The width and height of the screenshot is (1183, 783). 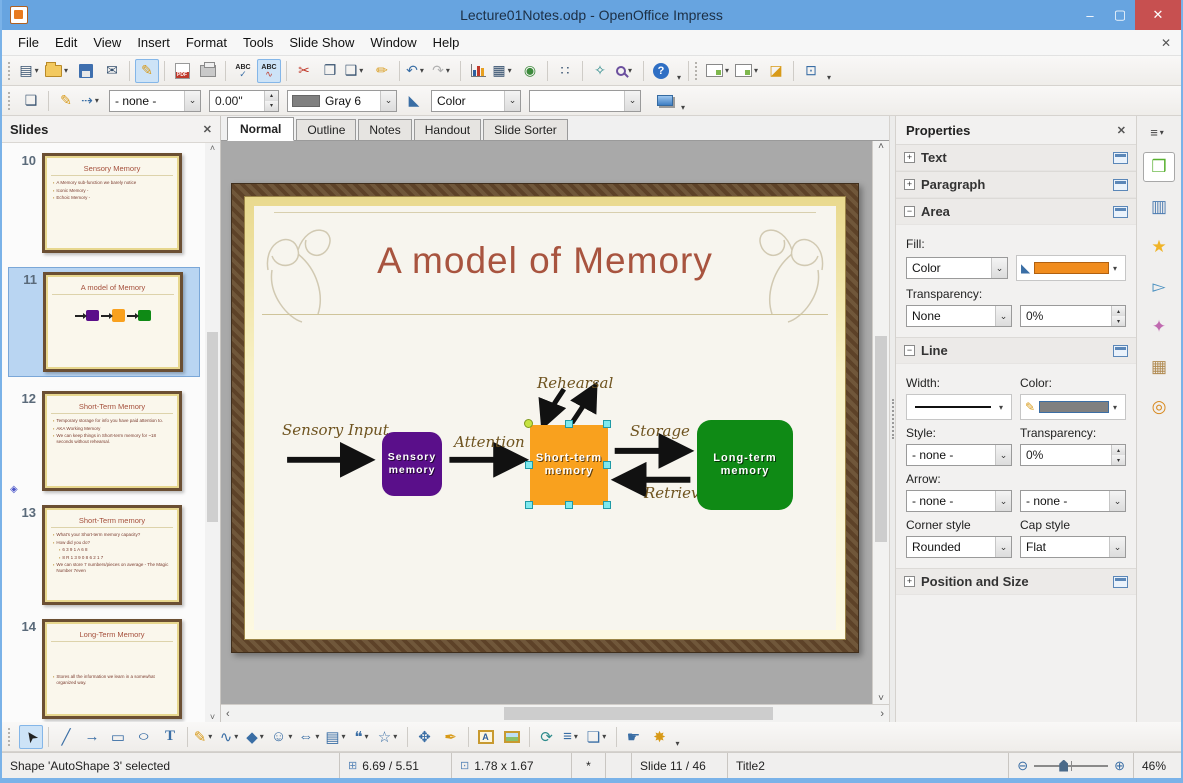 What do you see at coordinates (573, 737) in the screenshot?
I see `alignment-tool: ≡ ▾` at bounding box center [573, 737].